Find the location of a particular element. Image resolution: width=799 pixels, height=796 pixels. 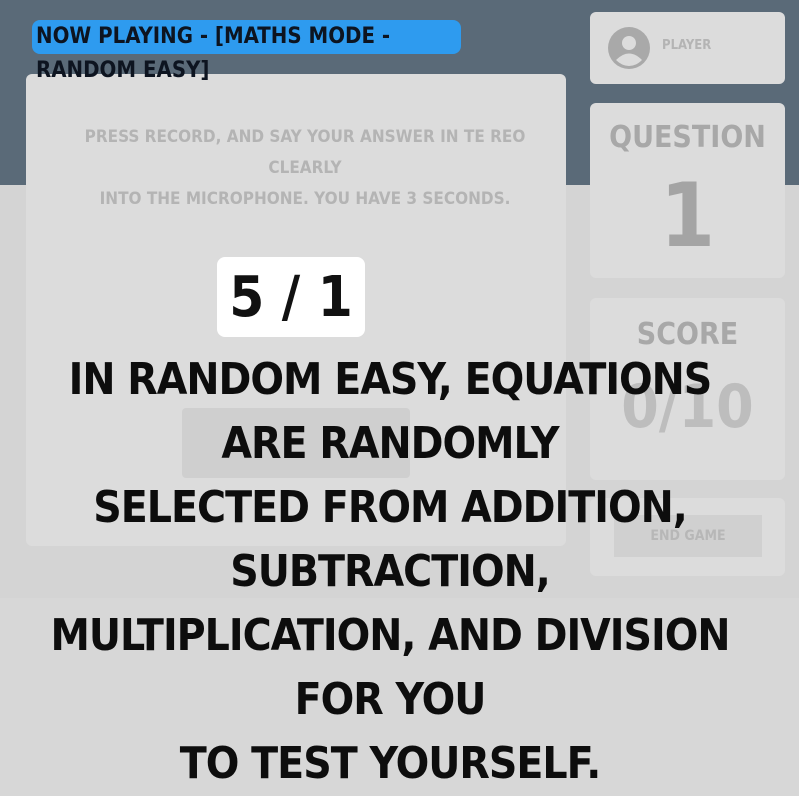

equation-display: 5 / 1 is located at coordinates (291, 297).